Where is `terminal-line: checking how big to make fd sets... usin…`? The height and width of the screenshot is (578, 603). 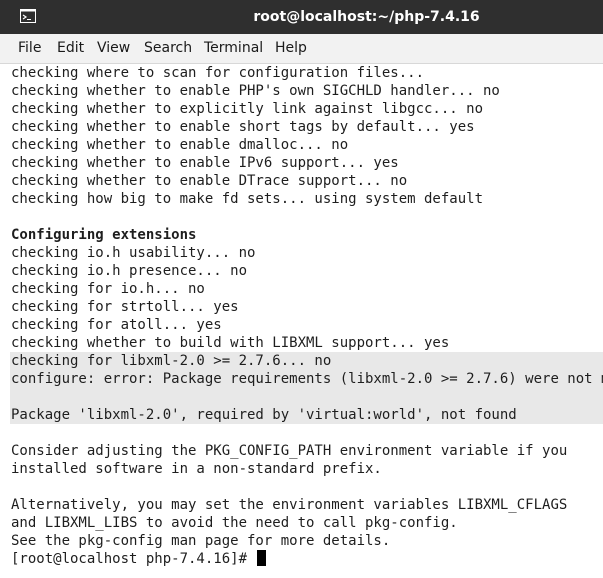 terminal-line: checking how big to make fd sets... usin… is located at coordinates (247, 199).